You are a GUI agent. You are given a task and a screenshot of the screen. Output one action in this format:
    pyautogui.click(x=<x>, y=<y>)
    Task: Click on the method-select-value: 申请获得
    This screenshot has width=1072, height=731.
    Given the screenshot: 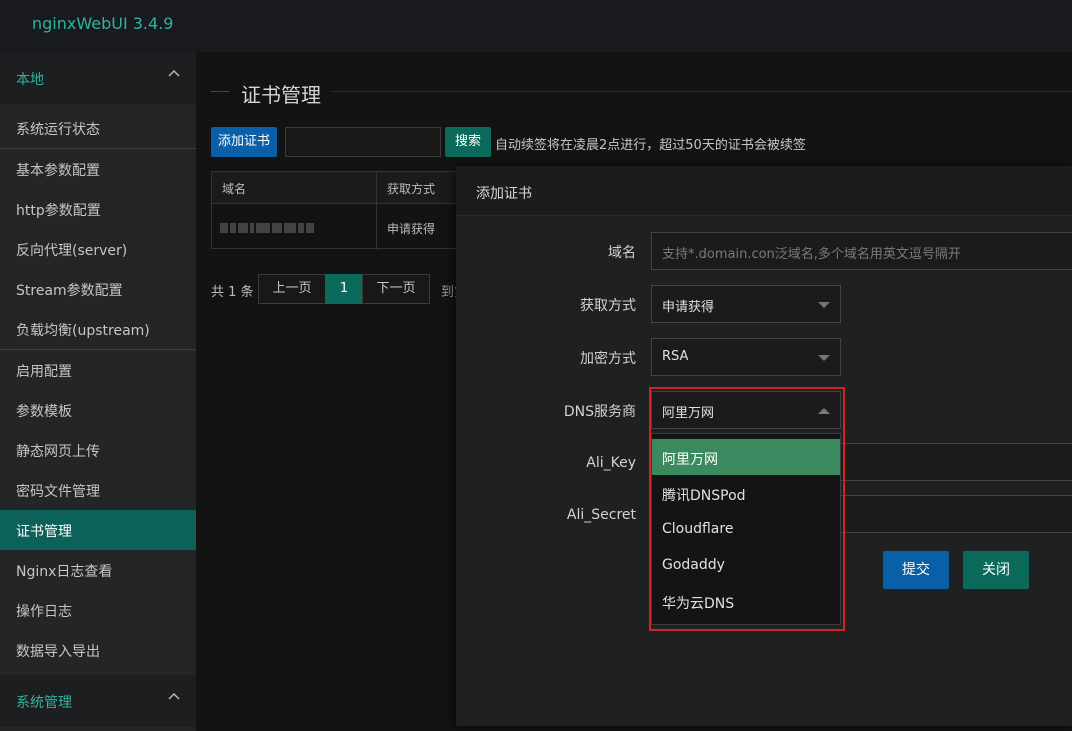 What is the action you would take?
    pyautogui.click(x=688, y=307)
    